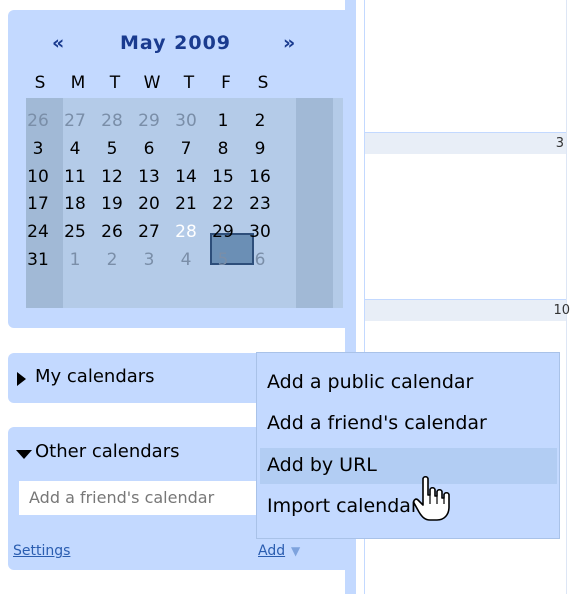  What do you see at coordinates (431, 498) in the screenshot?
I see `hand-cursor-icon` at bounding box center [431, 498].